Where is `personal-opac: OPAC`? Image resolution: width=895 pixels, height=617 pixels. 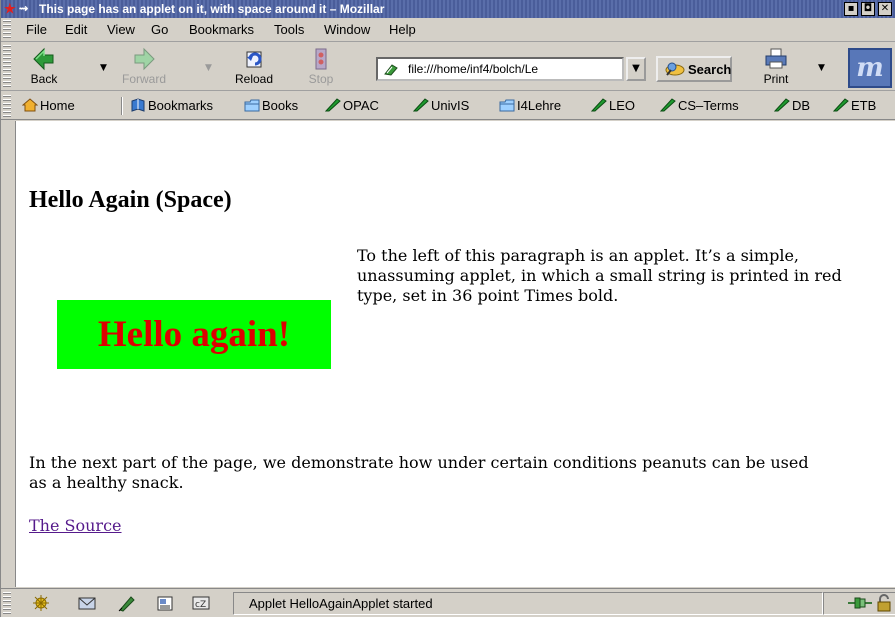
personal-opac: OPAC is located at coordinates (352, 105).